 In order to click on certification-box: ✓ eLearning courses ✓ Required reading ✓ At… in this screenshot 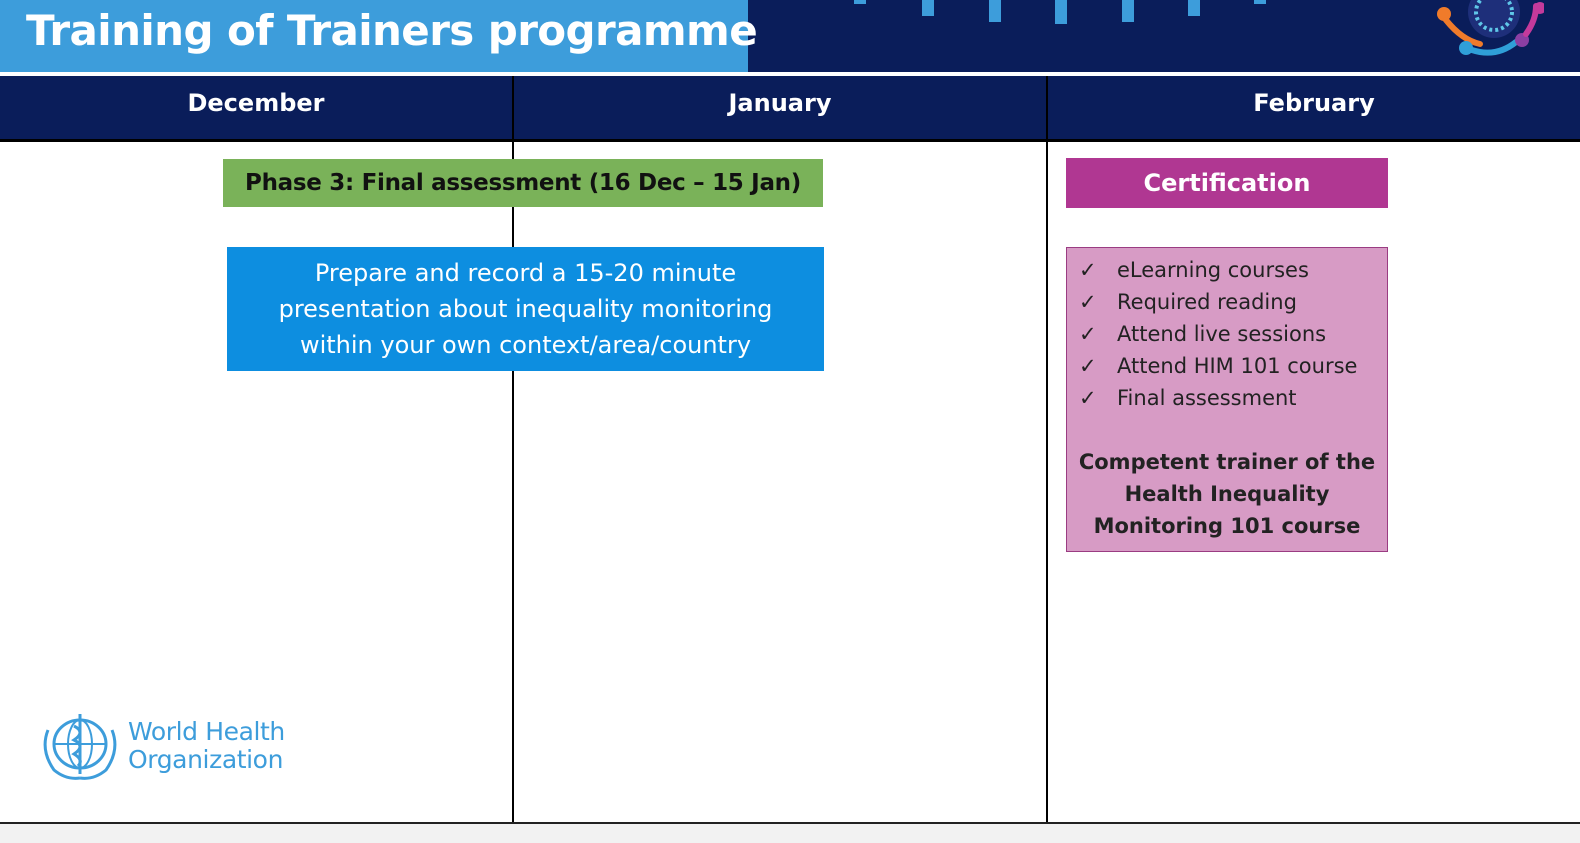, I will do `click(1227, 399)`.